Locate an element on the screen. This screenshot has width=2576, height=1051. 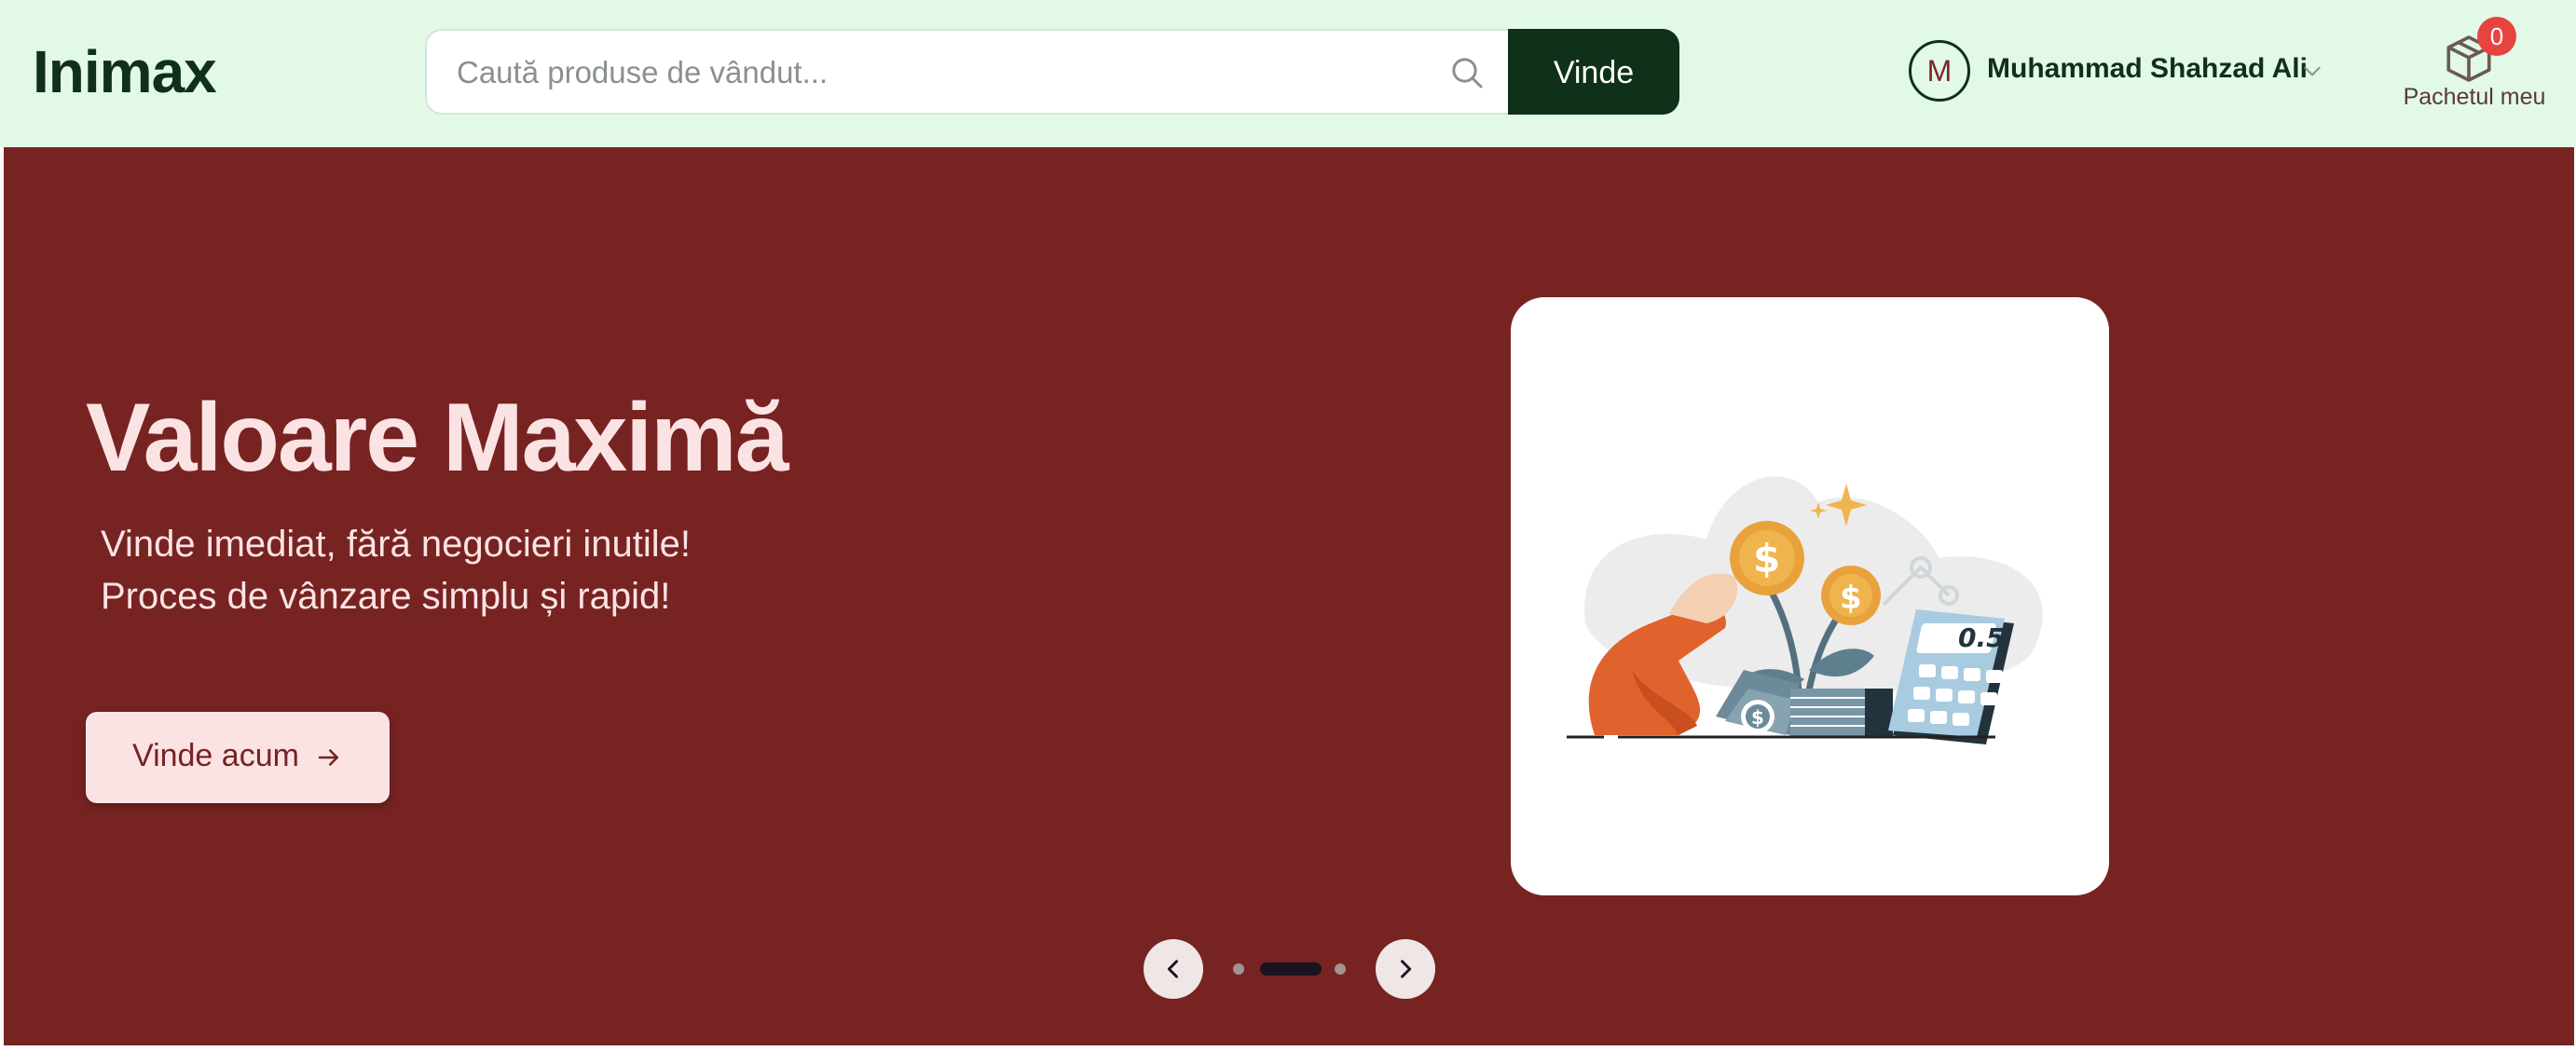
avatar: M is located at coordinates (1939, 71).